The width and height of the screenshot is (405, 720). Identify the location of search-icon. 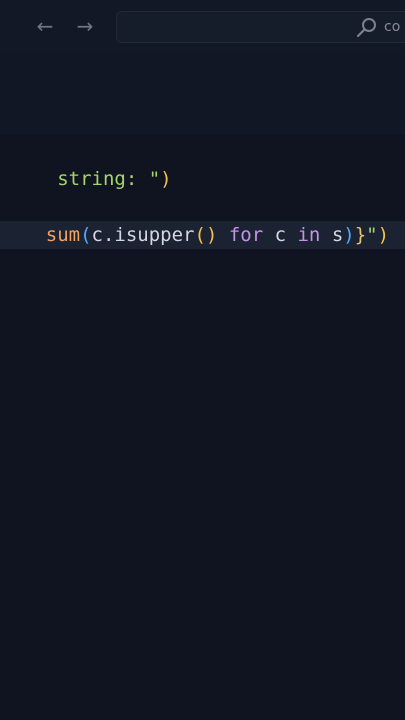
(366, 28).